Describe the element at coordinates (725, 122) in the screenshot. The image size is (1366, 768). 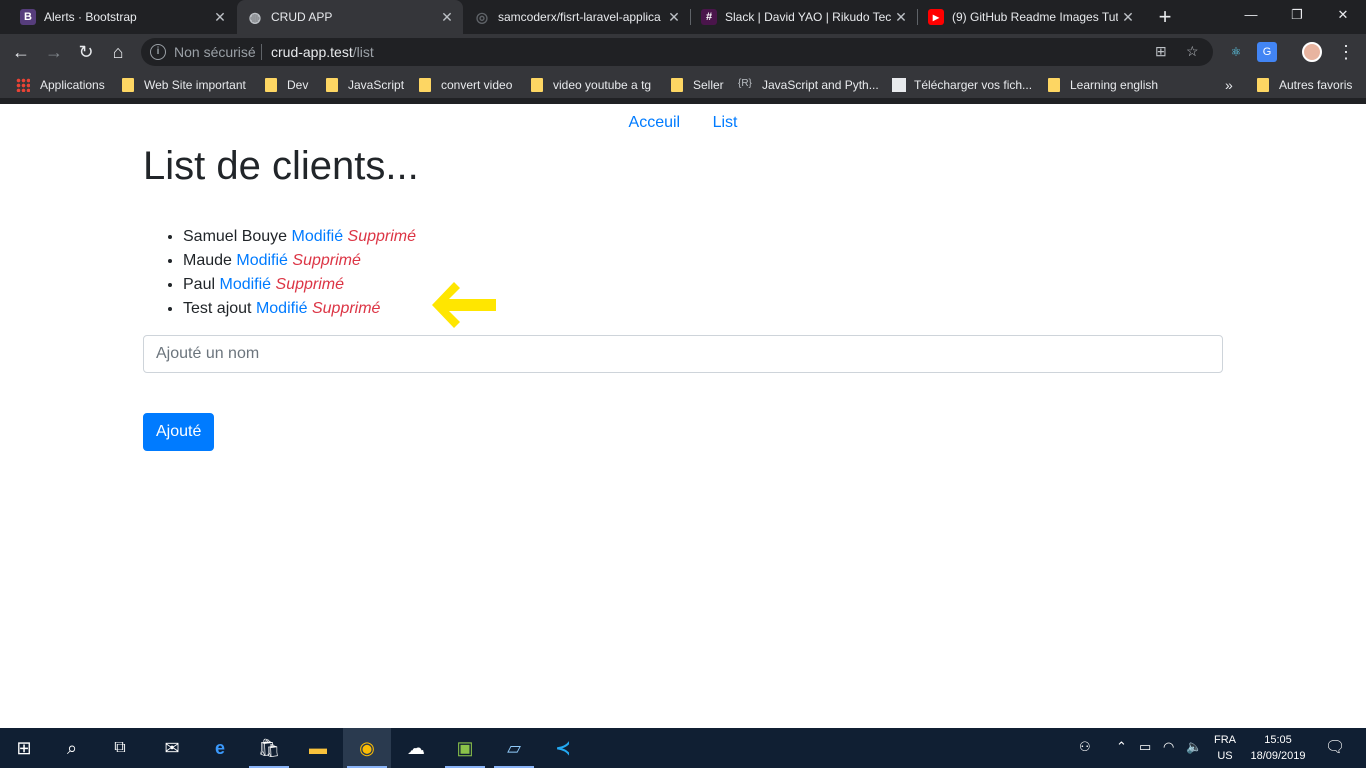
I see `nav-link-list: List` at that location.